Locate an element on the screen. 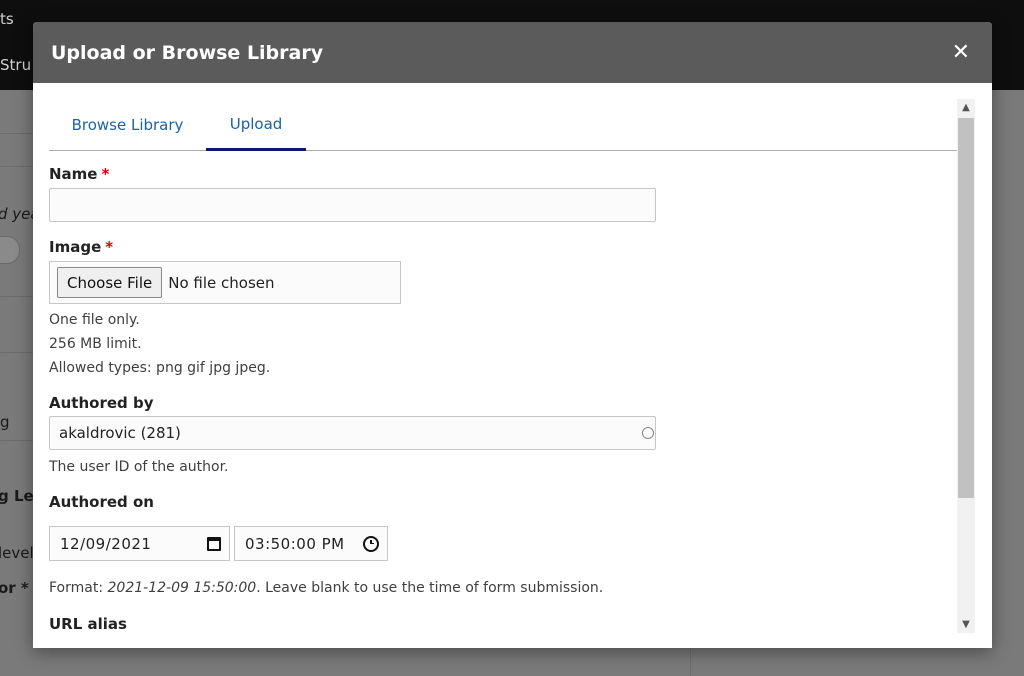 Image resolution: width=1024 pixels, height=676 pixels. scroll-thumb is located at coordinates (966, 308).